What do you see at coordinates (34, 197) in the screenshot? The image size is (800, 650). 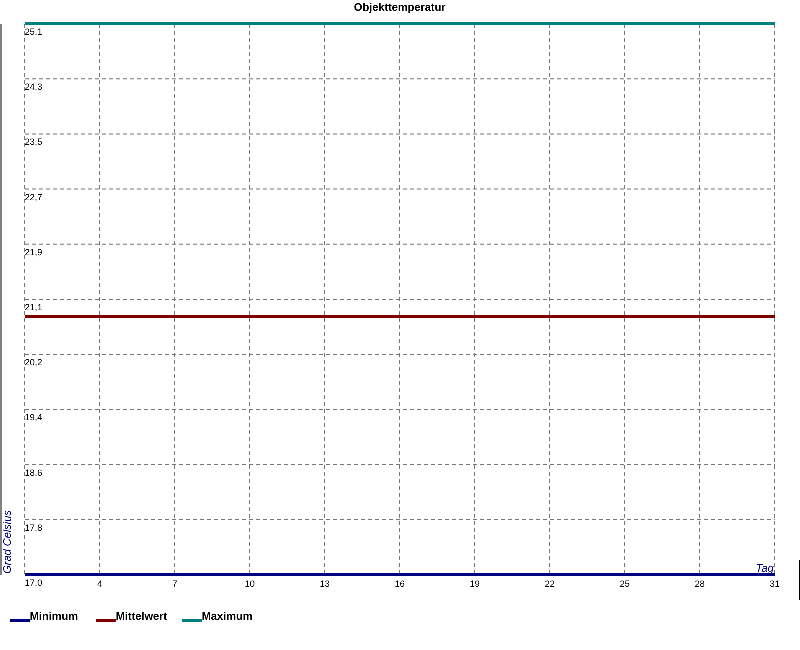 I see `y-tick-label: 22,7` at bounding box center [34, 197].